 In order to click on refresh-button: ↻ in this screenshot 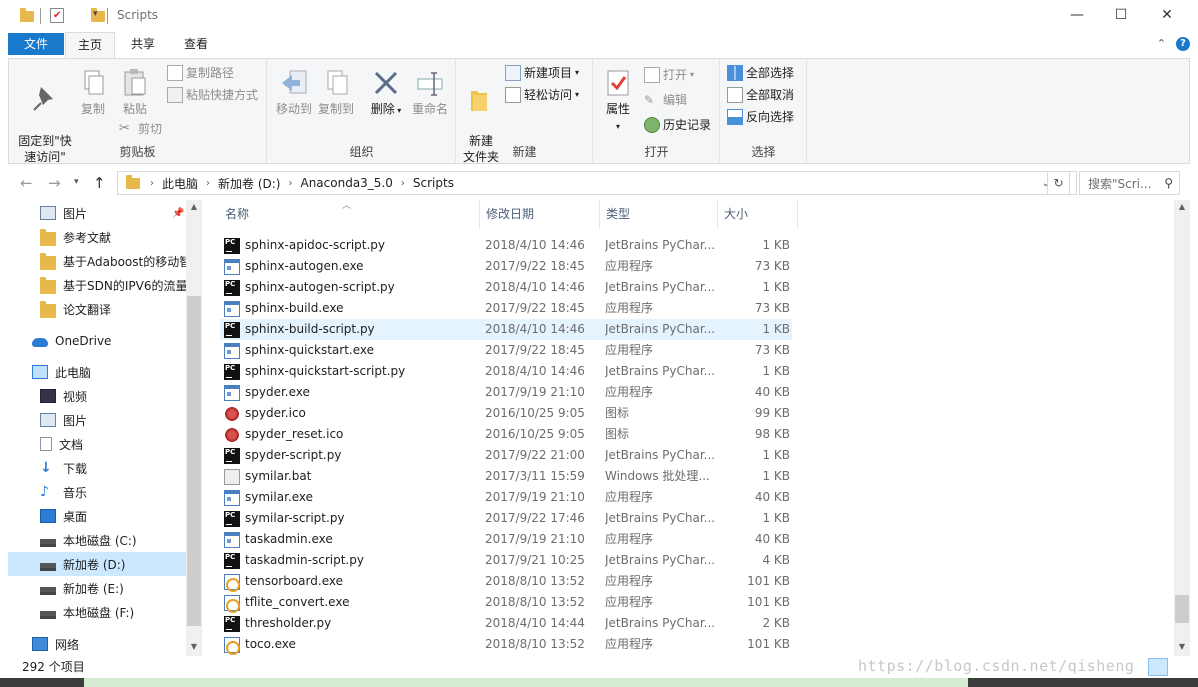, I will do `click(1058, 183)`.